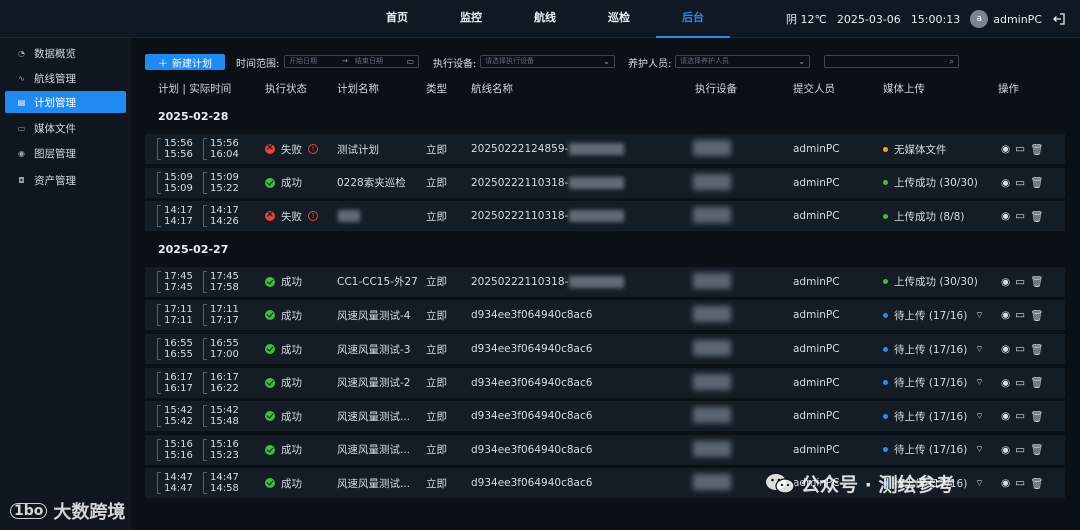 The width and height of the screenshot is (1080, 530). I want to click on media-status: 上传成功 (8/8), so click(929, 216).